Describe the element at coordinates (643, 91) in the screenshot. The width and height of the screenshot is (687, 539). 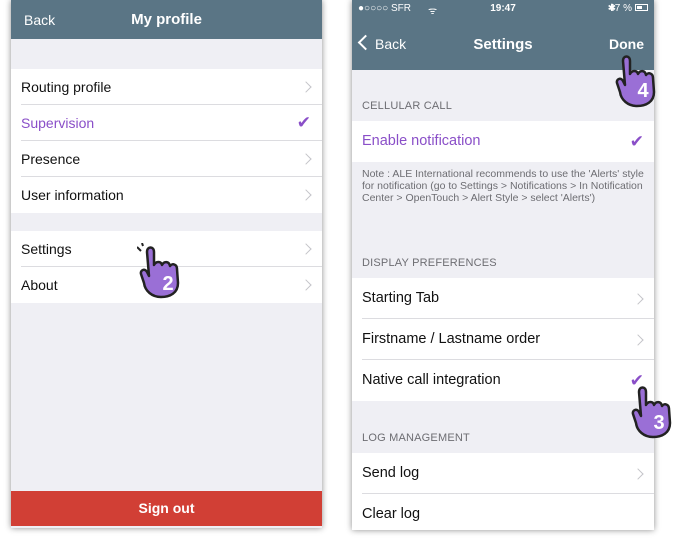
I see `step-4-number: 4` at that location.